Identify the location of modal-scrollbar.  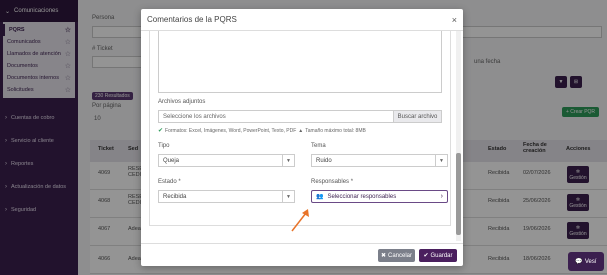
(458, 136).